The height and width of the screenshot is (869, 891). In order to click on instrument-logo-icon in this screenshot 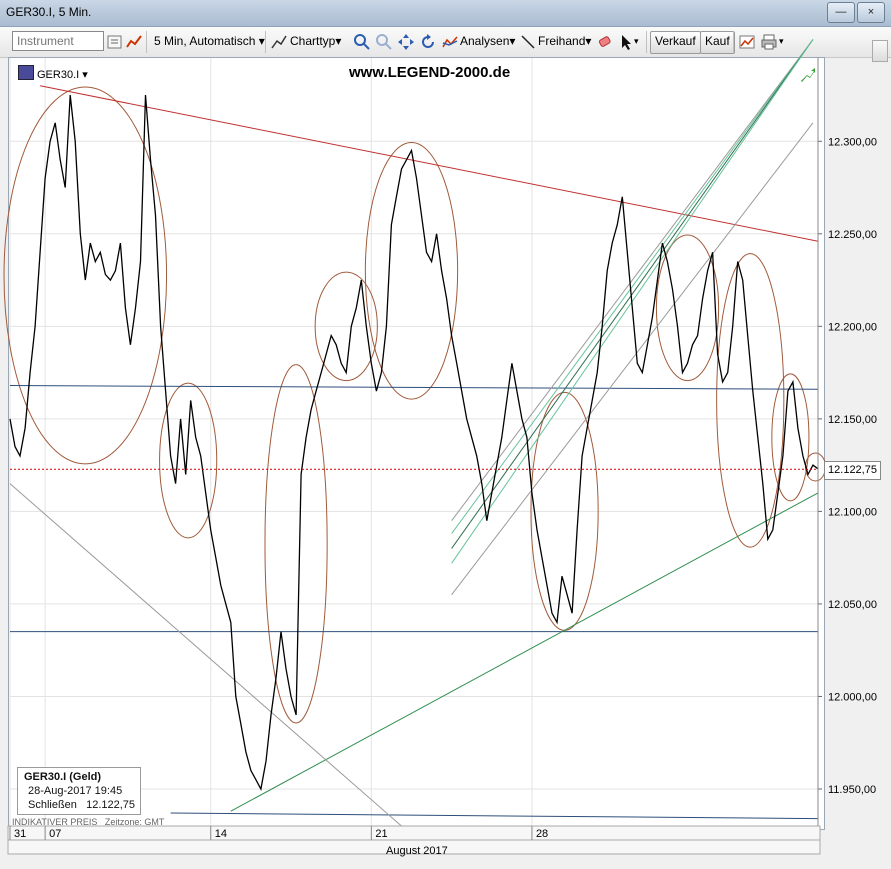, I will do `click(26, 72)`.